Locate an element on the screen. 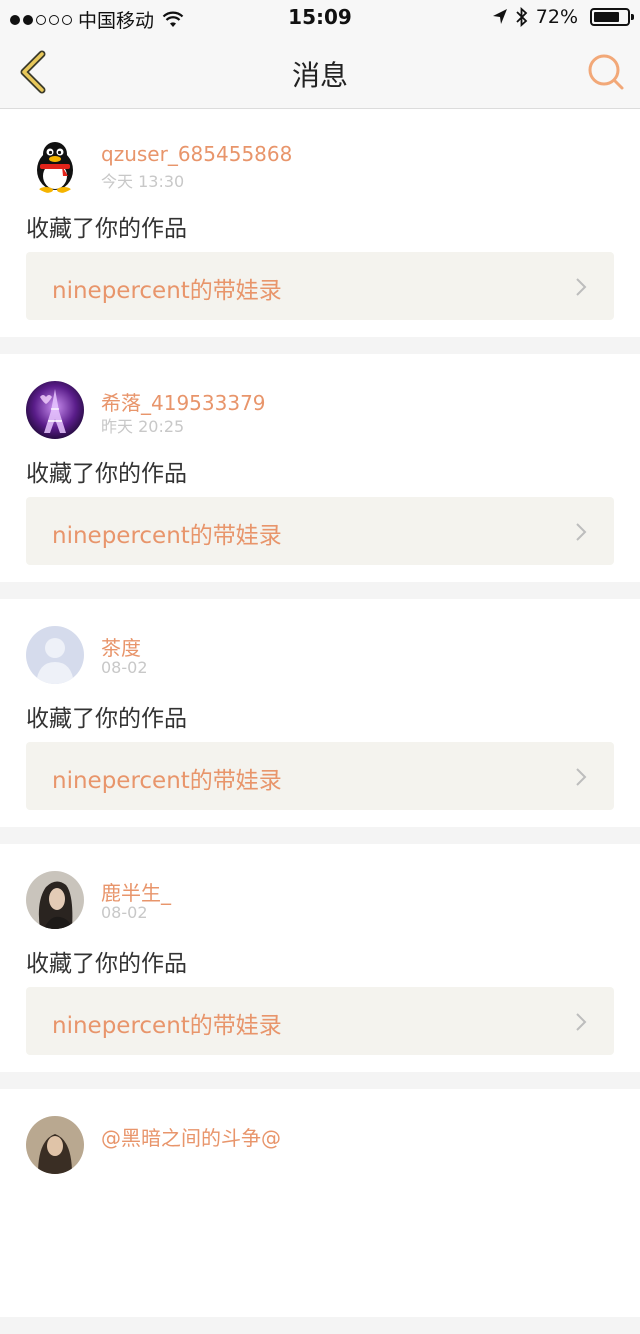 Image resolution: width=640 pixels, height=1334 pixels. battery-icon is located at coordinates (612, 17).